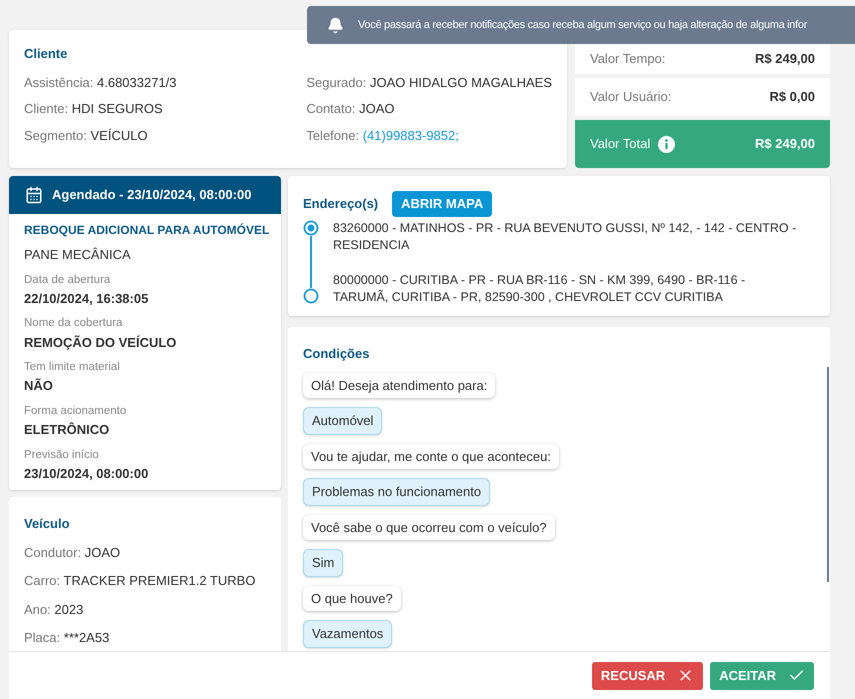  Describe the element at coordinates (539, 289) in the screenshot. I see `address-text: 80000000 - CURITIBA - PR - RUA BR-116 - SN - KM 399, 6490 - BR-116 - TARUMÃ, CURITIBA - PR, 82590-300 , CHEVROLET CCV CURITIBA` at that location.